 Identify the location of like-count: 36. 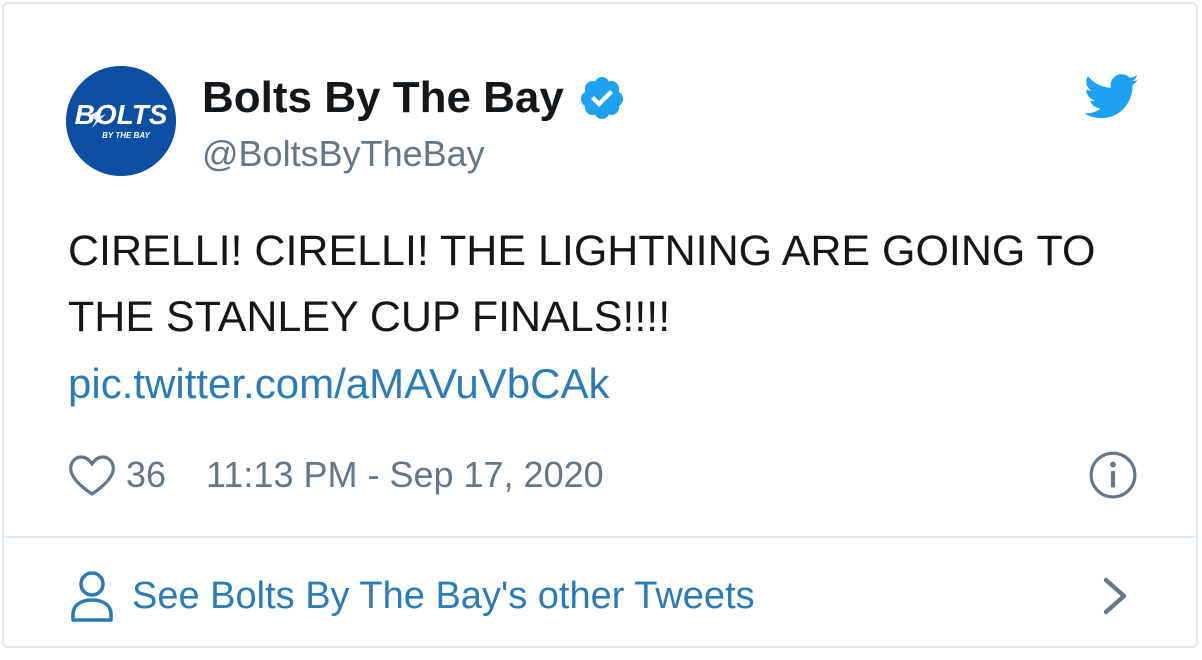
(146, 475).